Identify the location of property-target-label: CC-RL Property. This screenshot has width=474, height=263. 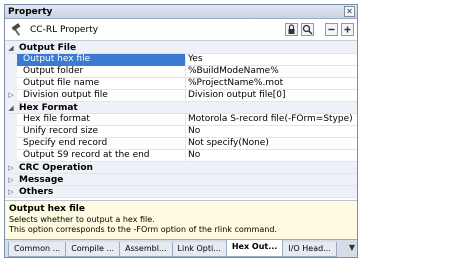
(64, 29).